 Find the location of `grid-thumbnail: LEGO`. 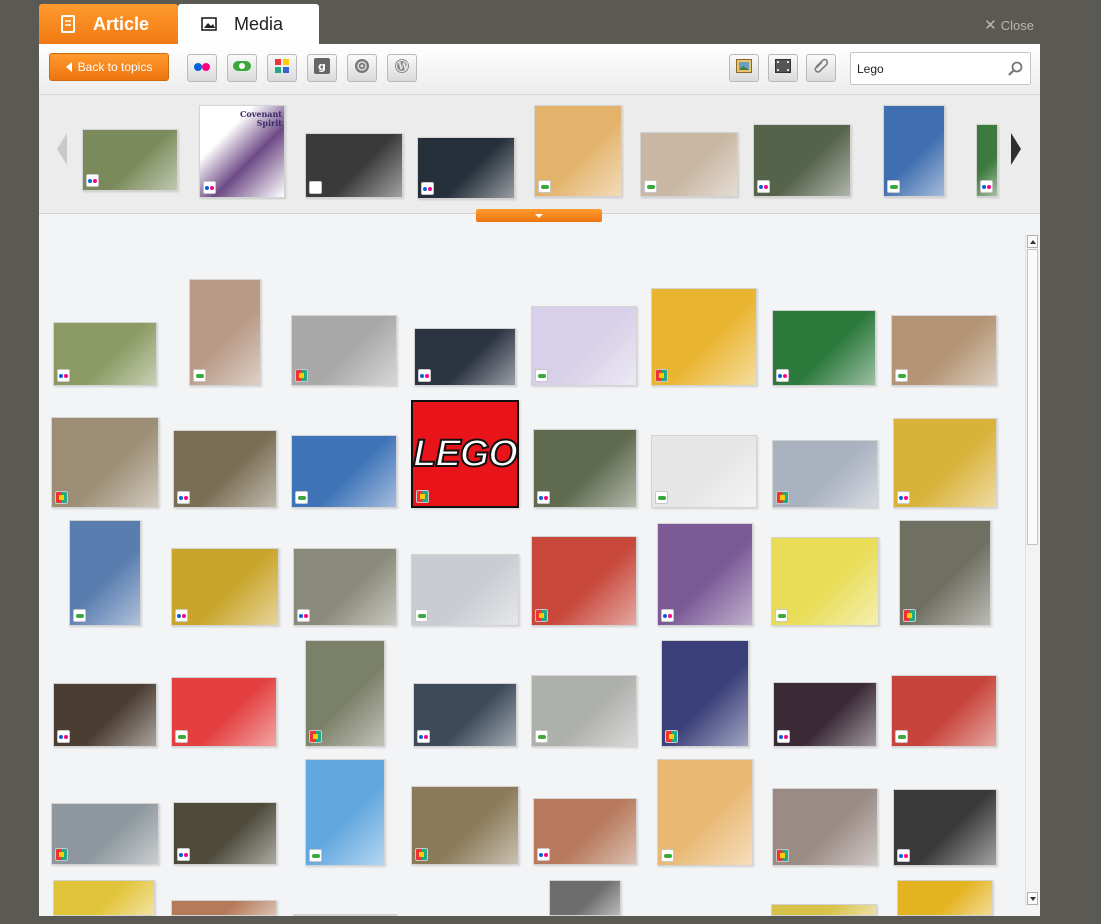

grid-thumbnail: LEGO is located at coordinates (465, 454).